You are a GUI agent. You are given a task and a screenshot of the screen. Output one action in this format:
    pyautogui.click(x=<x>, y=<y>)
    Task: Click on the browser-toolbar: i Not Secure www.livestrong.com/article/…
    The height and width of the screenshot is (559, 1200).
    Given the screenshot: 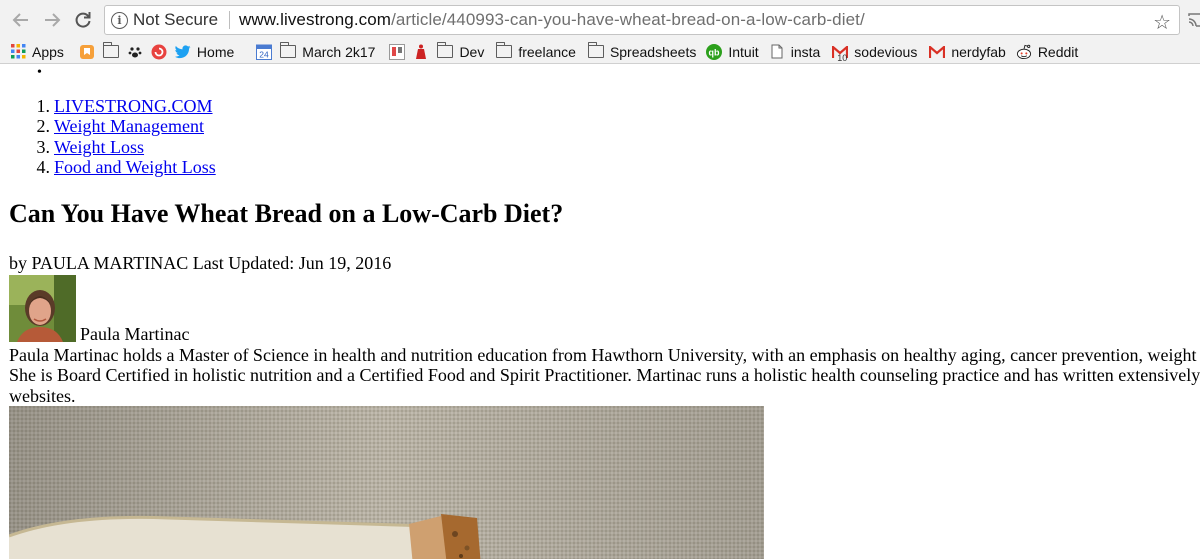 What is the action you would take?
    pyautogui.click(x=600, y=20)
    